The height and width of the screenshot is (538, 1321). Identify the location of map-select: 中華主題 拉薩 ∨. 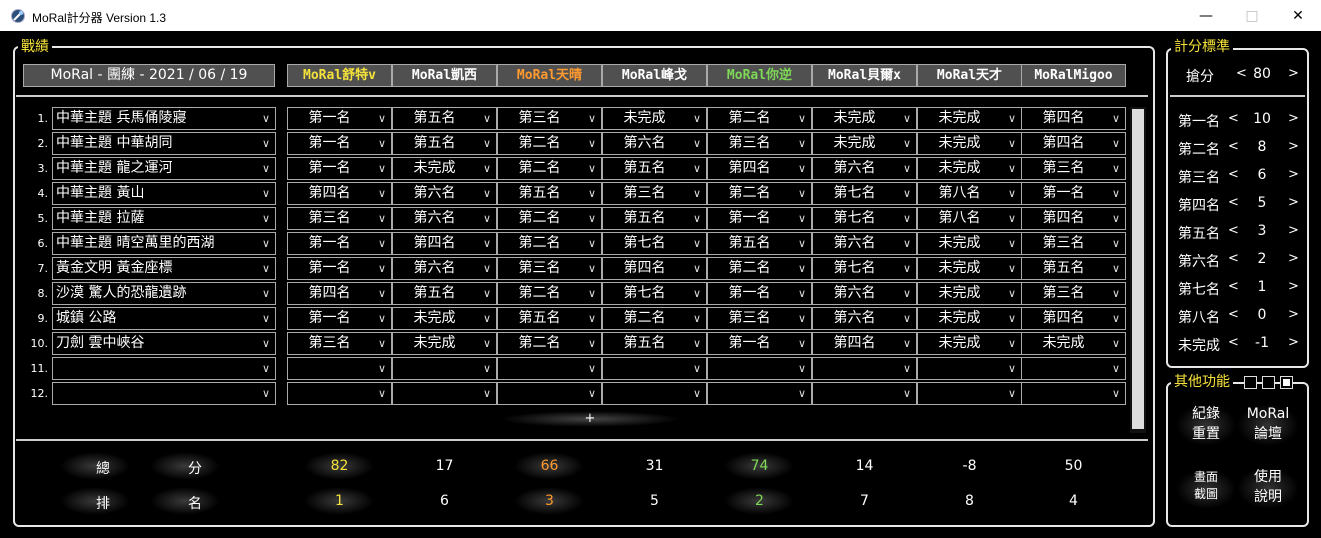
(164, 218).